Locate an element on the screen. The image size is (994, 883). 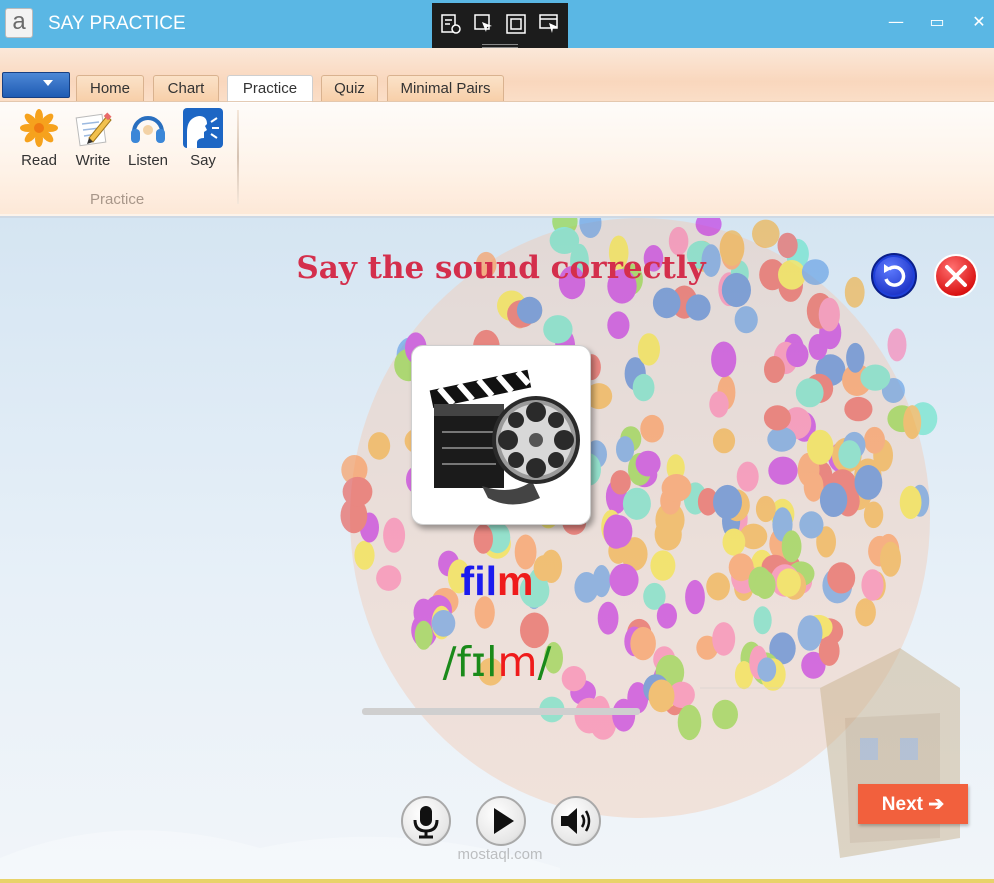
ipa-main-part: /fɪl is located at coordinates (470, 662).